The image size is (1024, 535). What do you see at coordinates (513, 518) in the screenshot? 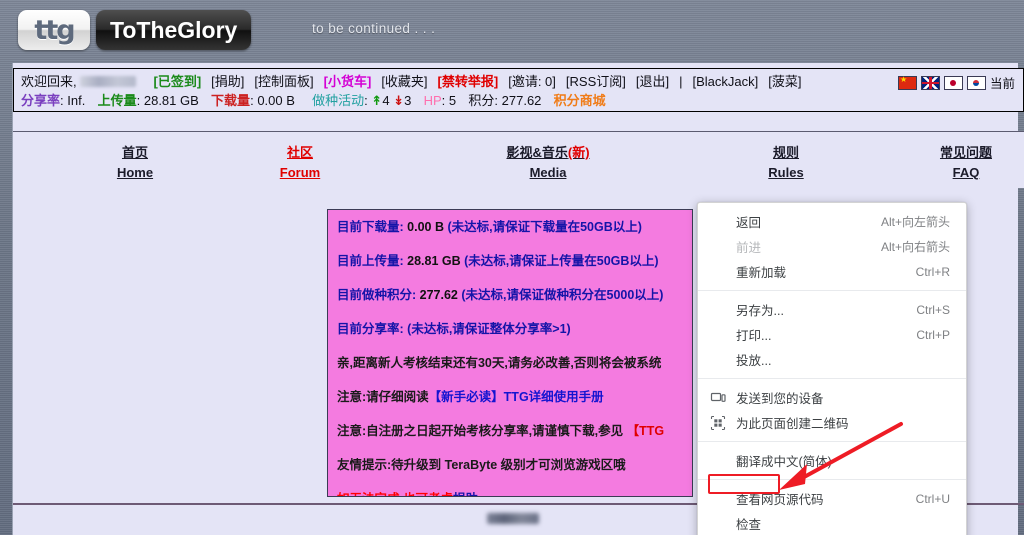
I see `footer-masked-text` at bounding box center [513, 518].